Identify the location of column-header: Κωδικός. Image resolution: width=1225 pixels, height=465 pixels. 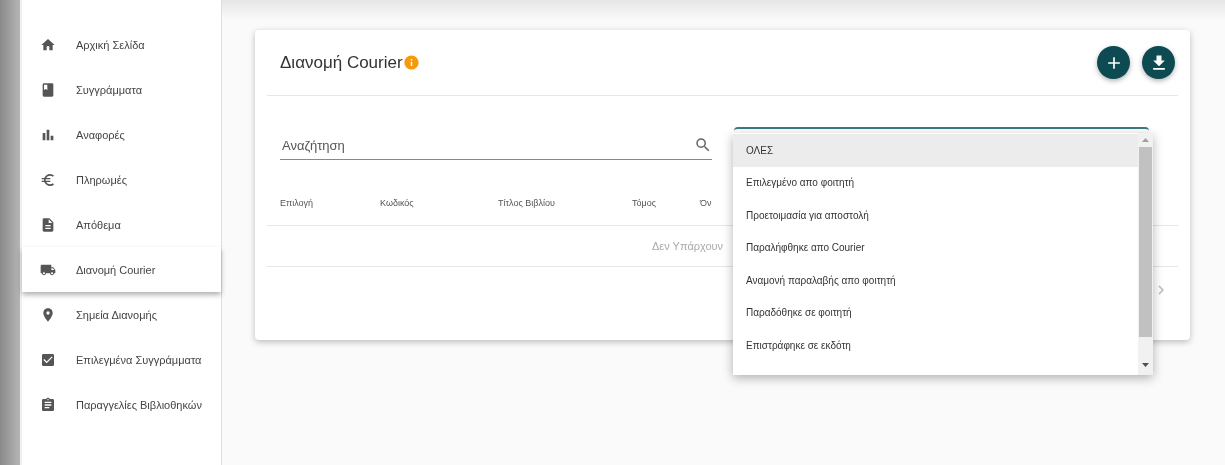
(397, 202).